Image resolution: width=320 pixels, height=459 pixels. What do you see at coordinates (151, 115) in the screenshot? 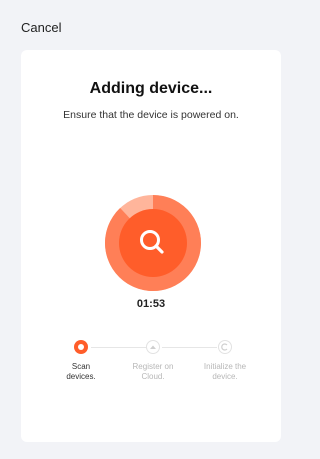
I see `instruction-text: Ensure that the device is powered on.` at bounding box center [151, 115].